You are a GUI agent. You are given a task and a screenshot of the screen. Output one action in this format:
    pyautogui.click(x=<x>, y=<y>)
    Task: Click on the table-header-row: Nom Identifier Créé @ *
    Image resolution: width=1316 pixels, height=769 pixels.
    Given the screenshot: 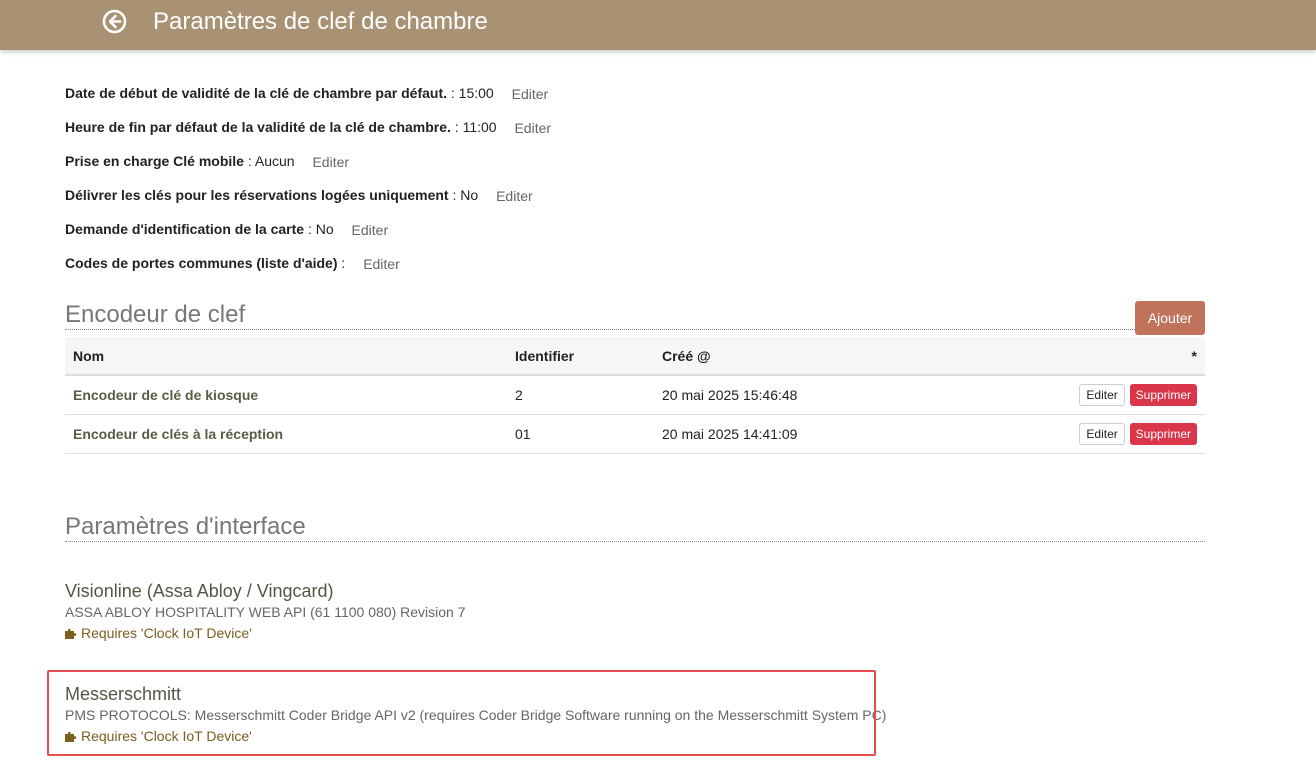 What is the action you would take?
    pyautogui.click(x=635, y=356)
    